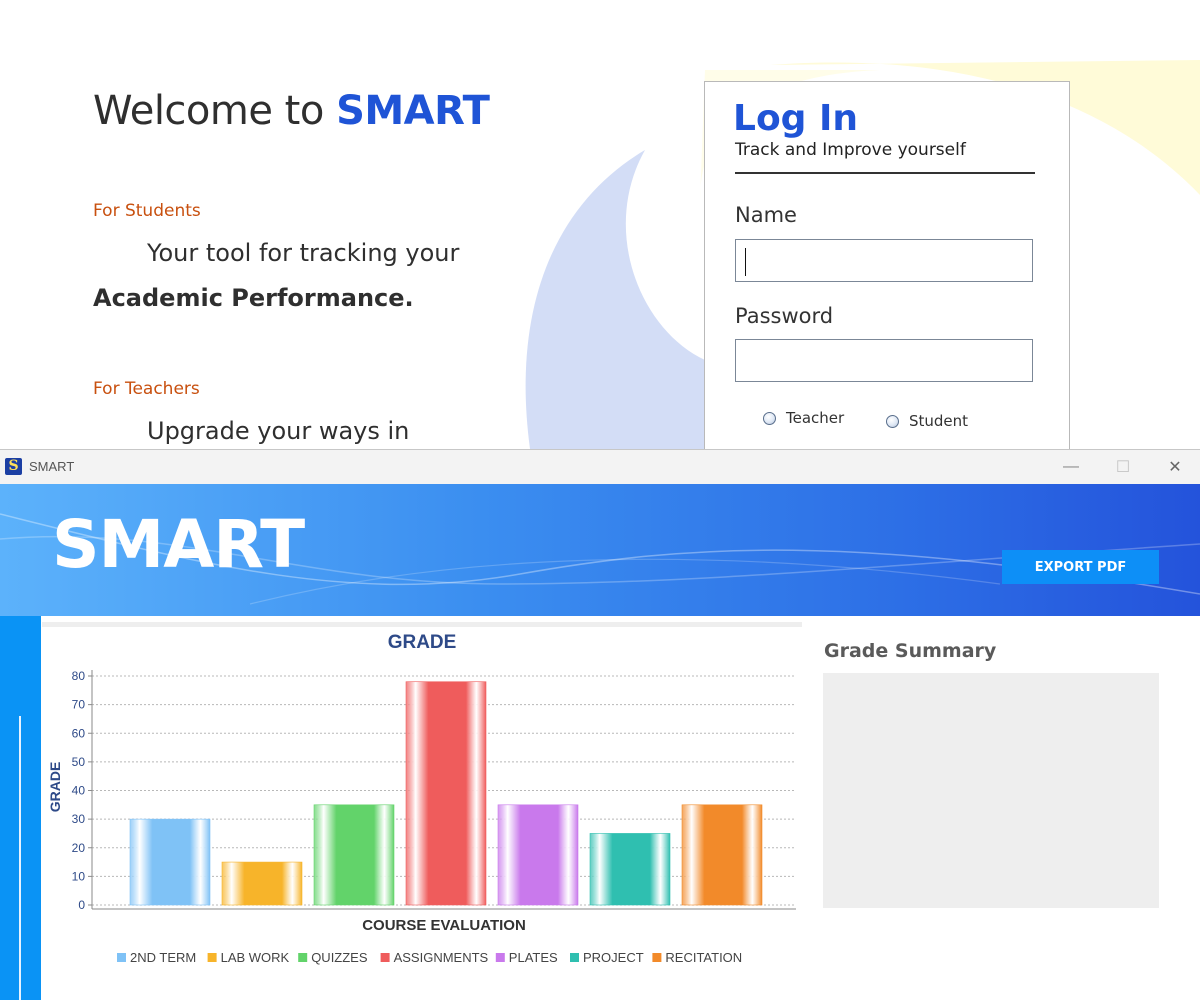 The height and width of the screenshot is (1000, 1200). Describe the element at coordinates (533, 957) in the screenshot. I see `legend-label: PLATES` at that location.